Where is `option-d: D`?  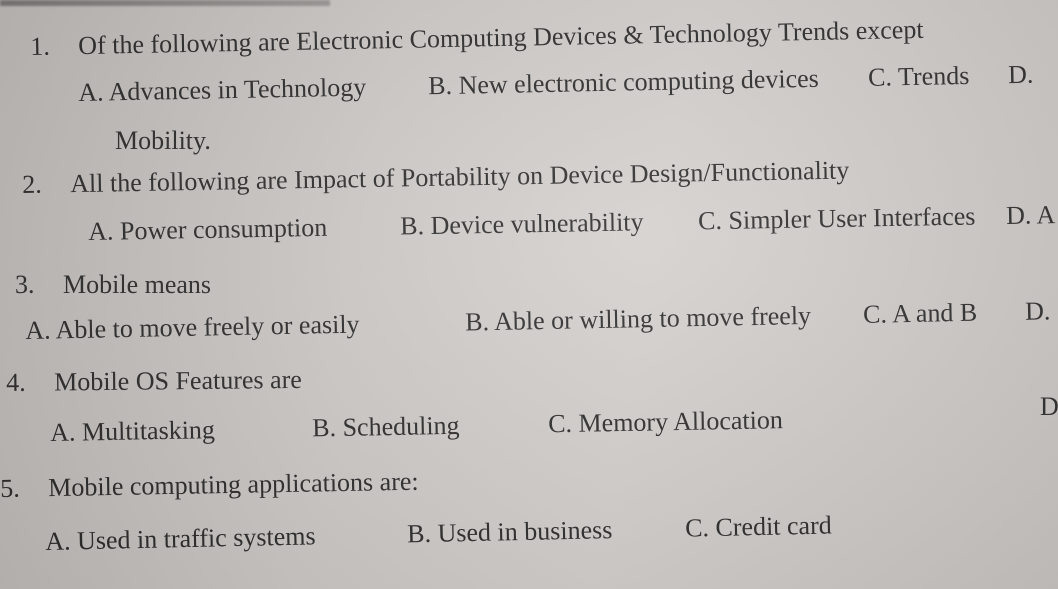
option-d: D is located at coordinates (1049, 406).